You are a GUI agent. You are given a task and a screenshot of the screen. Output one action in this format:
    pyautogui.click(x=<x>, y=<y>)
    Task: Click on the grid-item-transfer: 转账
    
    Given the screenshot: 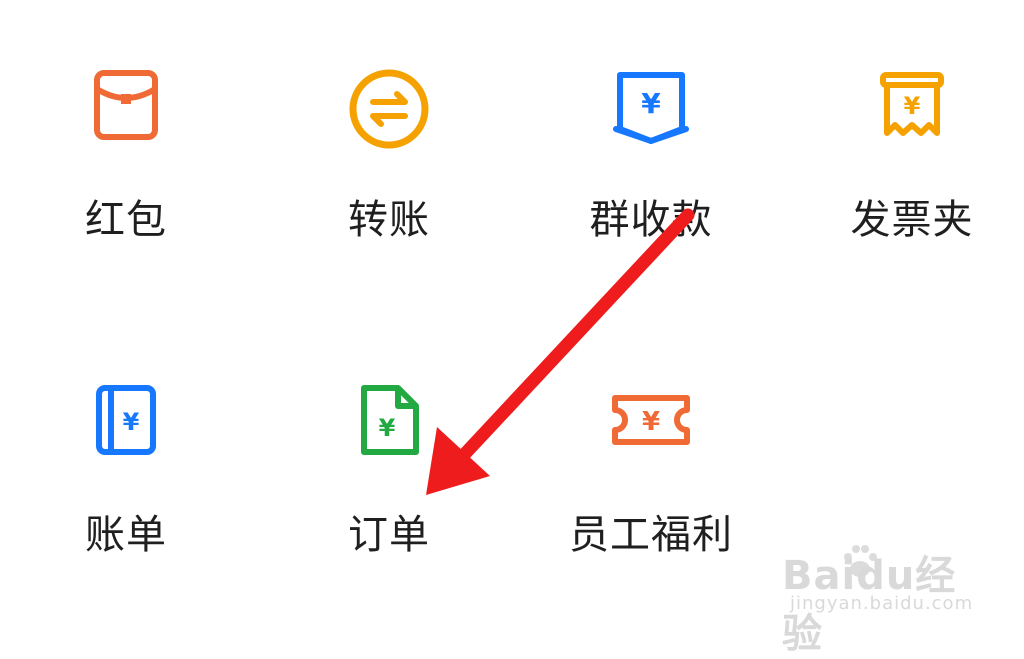 What is the action you would take?
    pyautogui.click(x=389, y=155)
    